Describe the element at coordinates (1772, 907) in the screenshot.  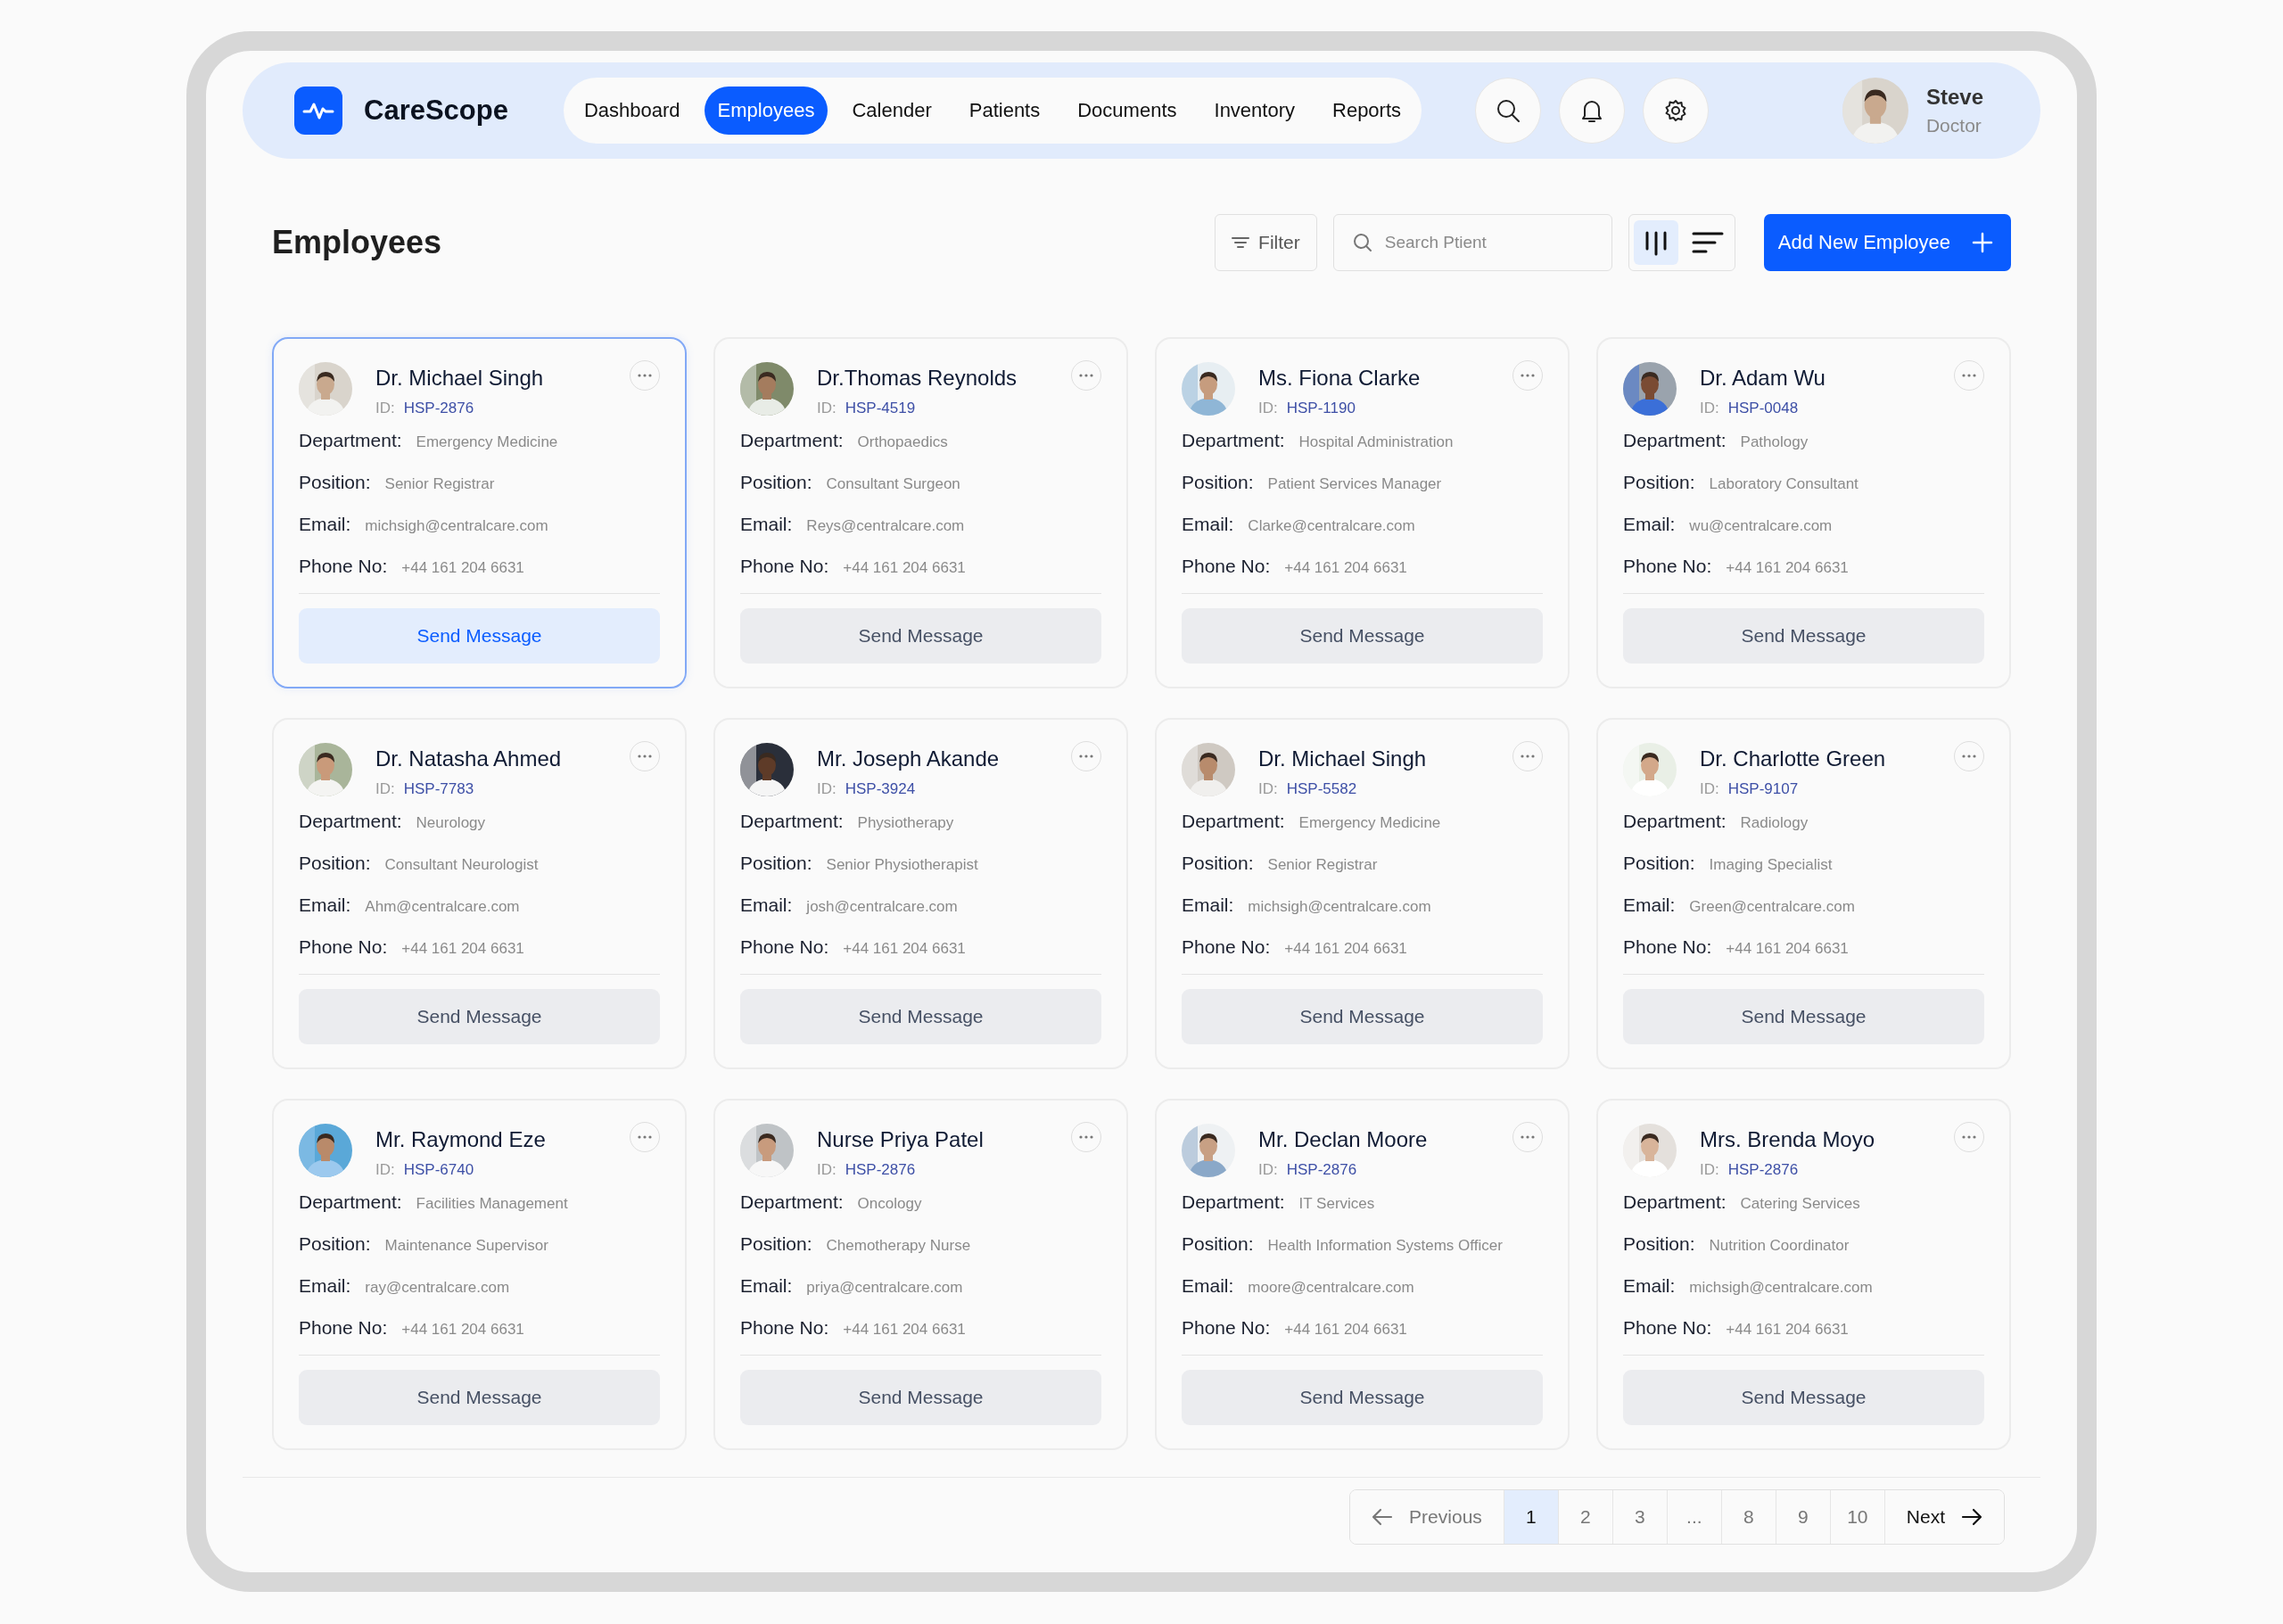
I see `field-value: Green@centralcare.com` at that location.